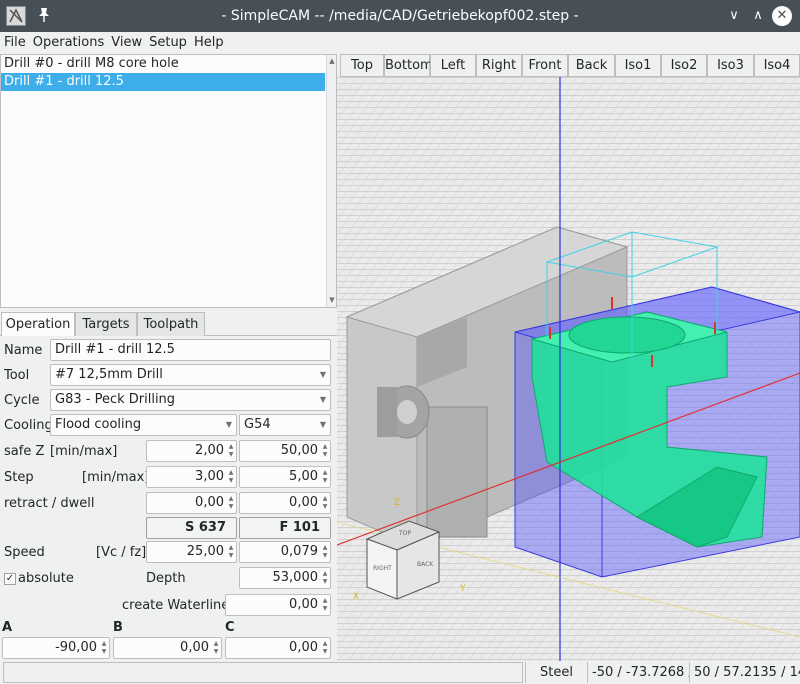 The image size is (800, 684). What do you see at coordinates (782, 16) in the screenshot?
I see `close-button: ✕` at bounding box center [782, 16].